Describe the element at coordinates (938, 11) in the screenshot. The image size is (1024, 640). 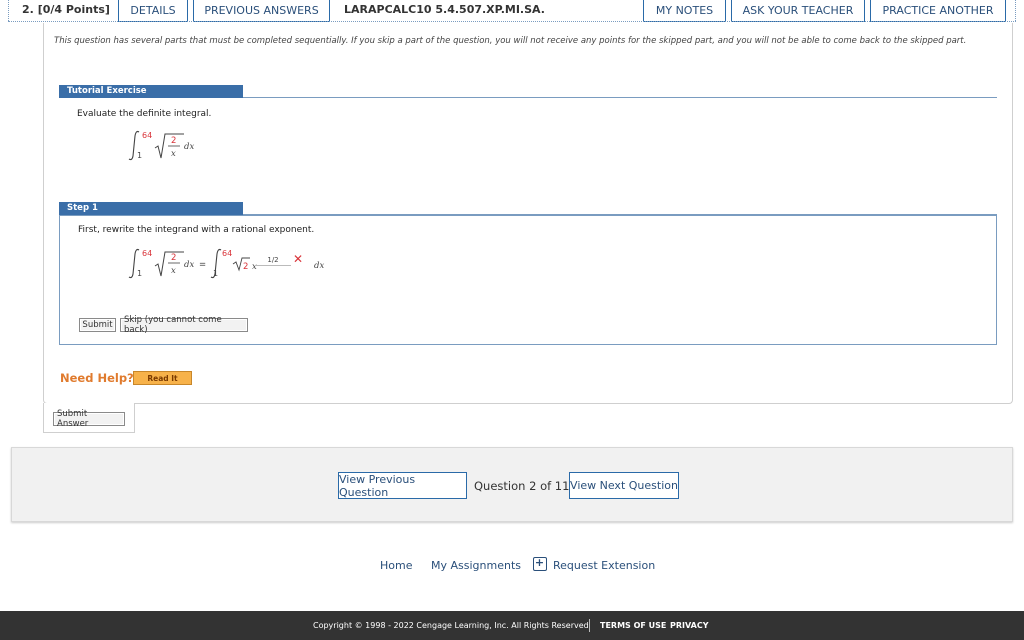
I see `practice-another-button: PRACTICE ANOTHER` at that location.